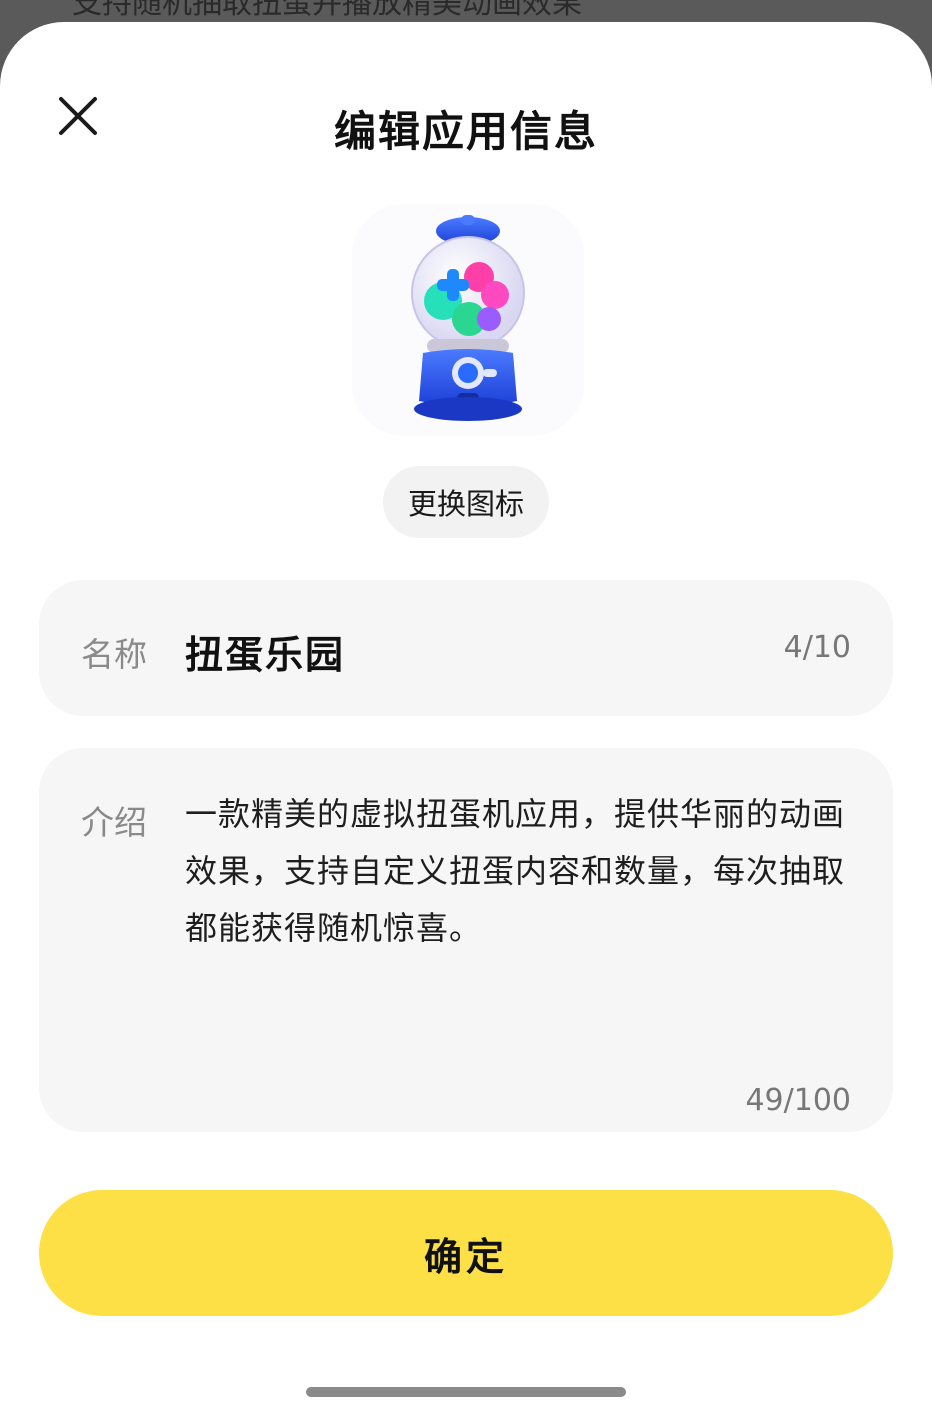  I want to click on gumball-machine-icon, so click(468, 318).